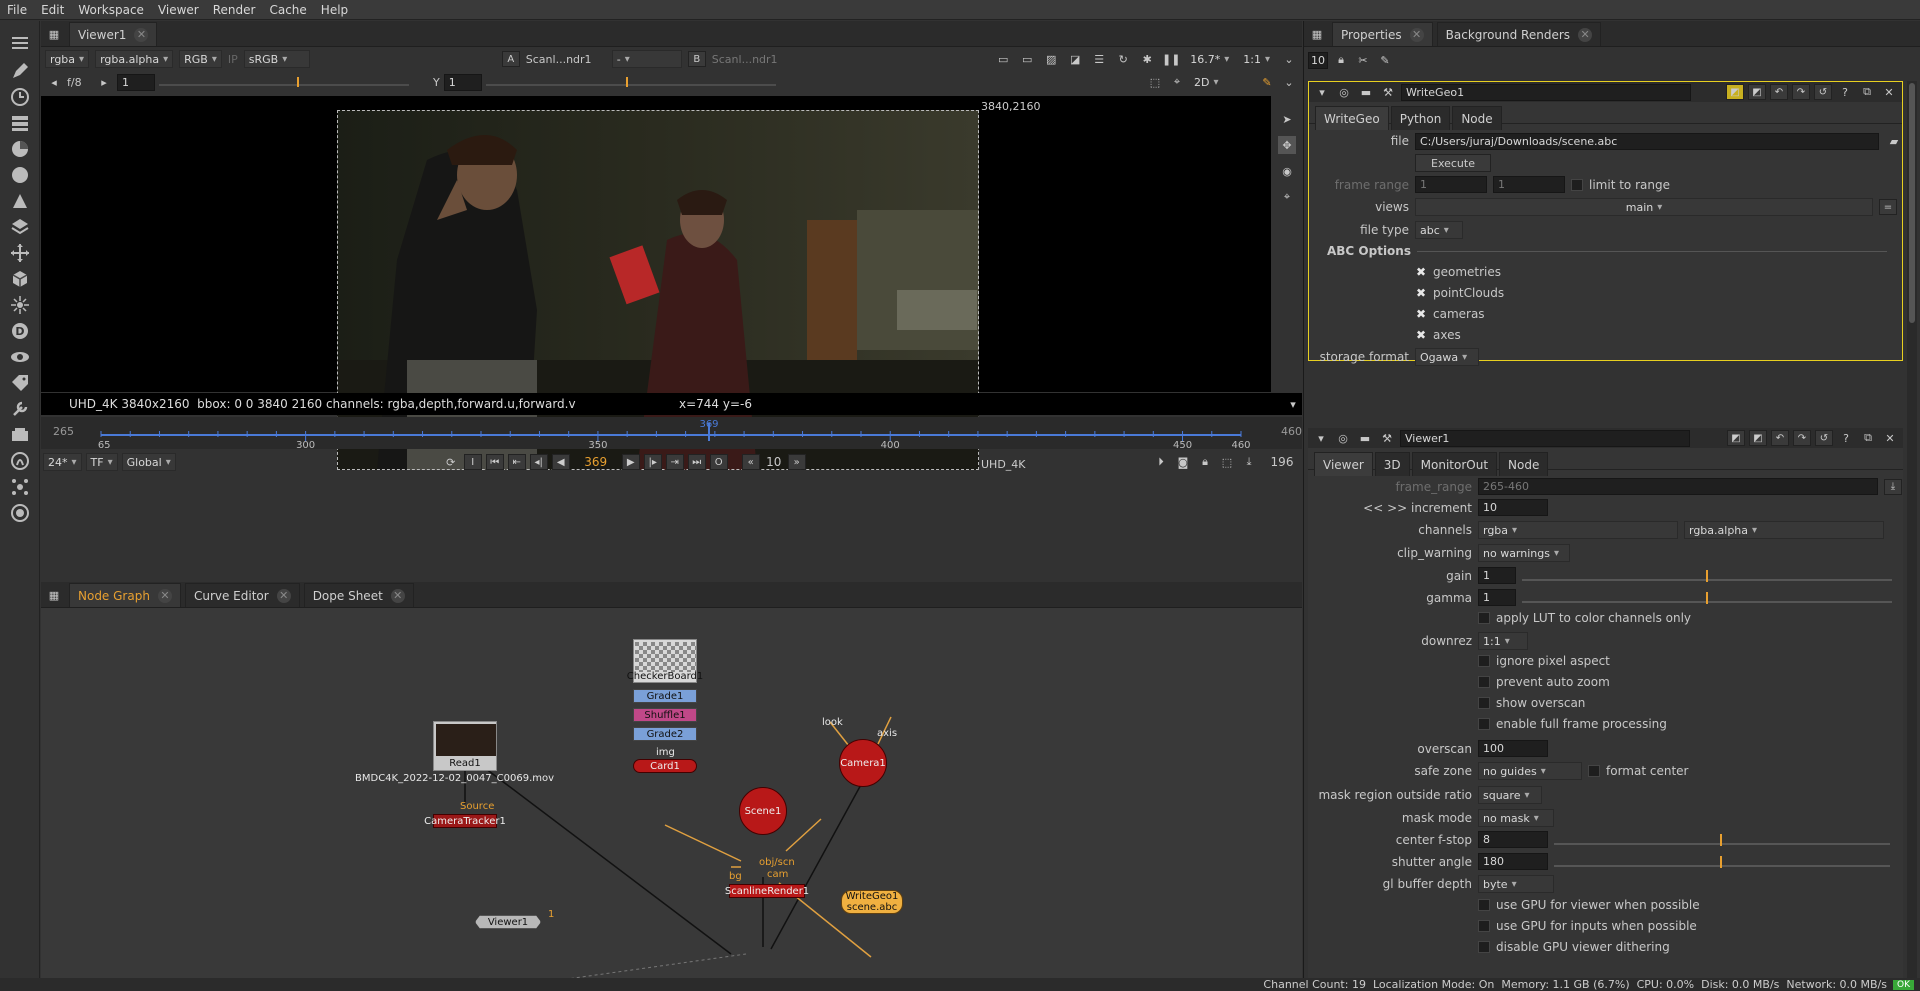 This screenshot has width=1920, height=991. I want to click on other-icon, so click(20, 435).